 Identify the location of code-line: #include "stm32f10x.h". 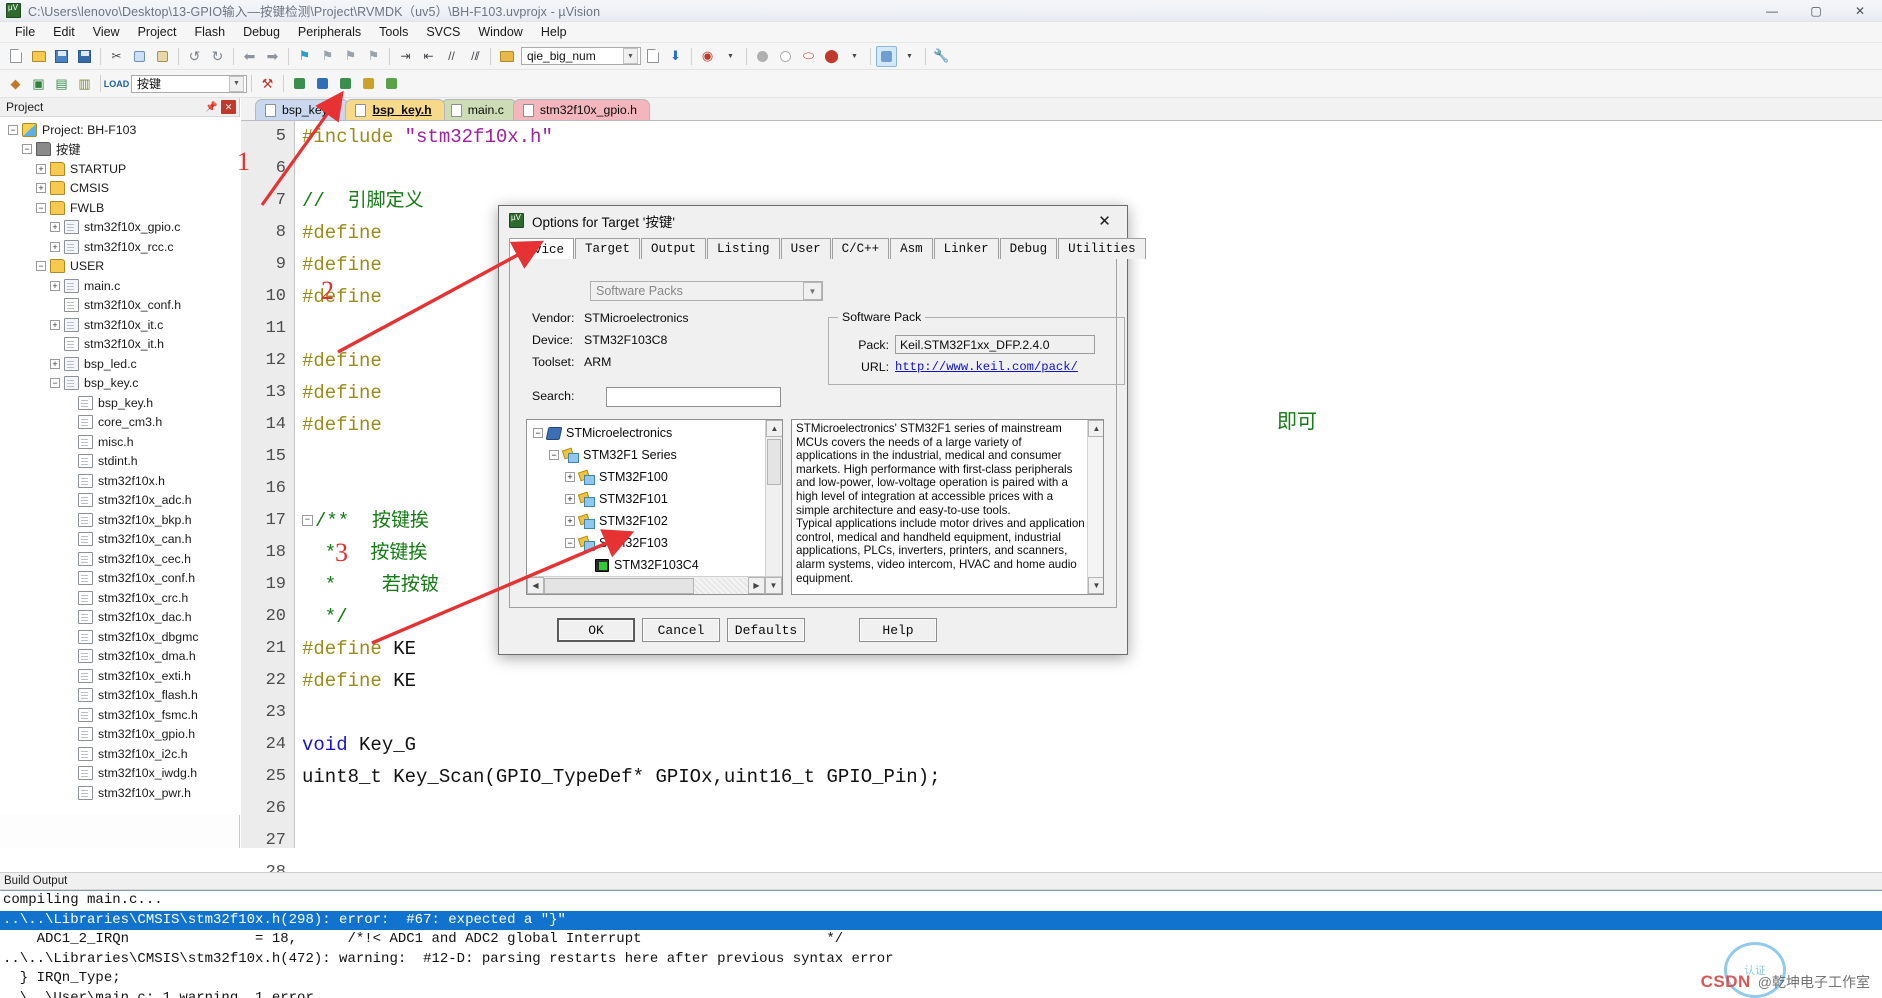
(1089, 137).